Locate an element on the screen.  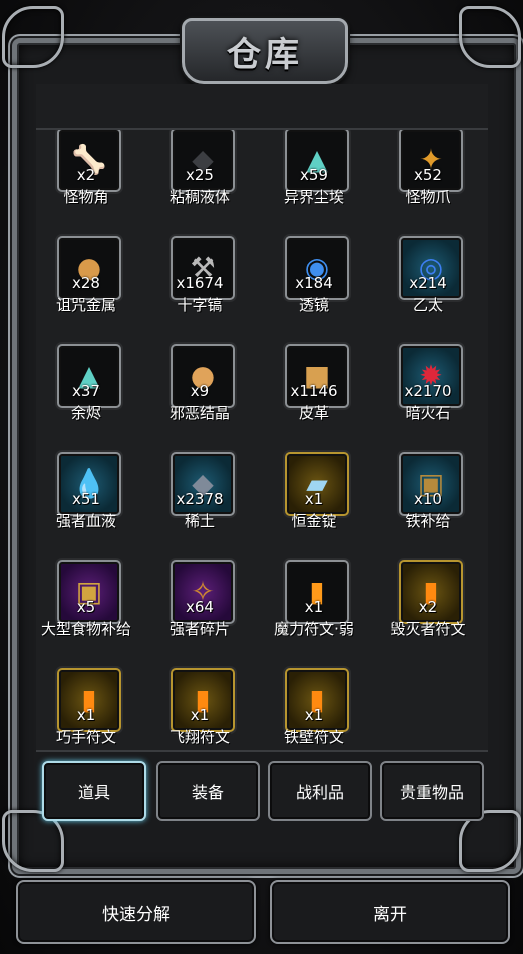
tab-0: 道具 is located at coordinates (94, 791).